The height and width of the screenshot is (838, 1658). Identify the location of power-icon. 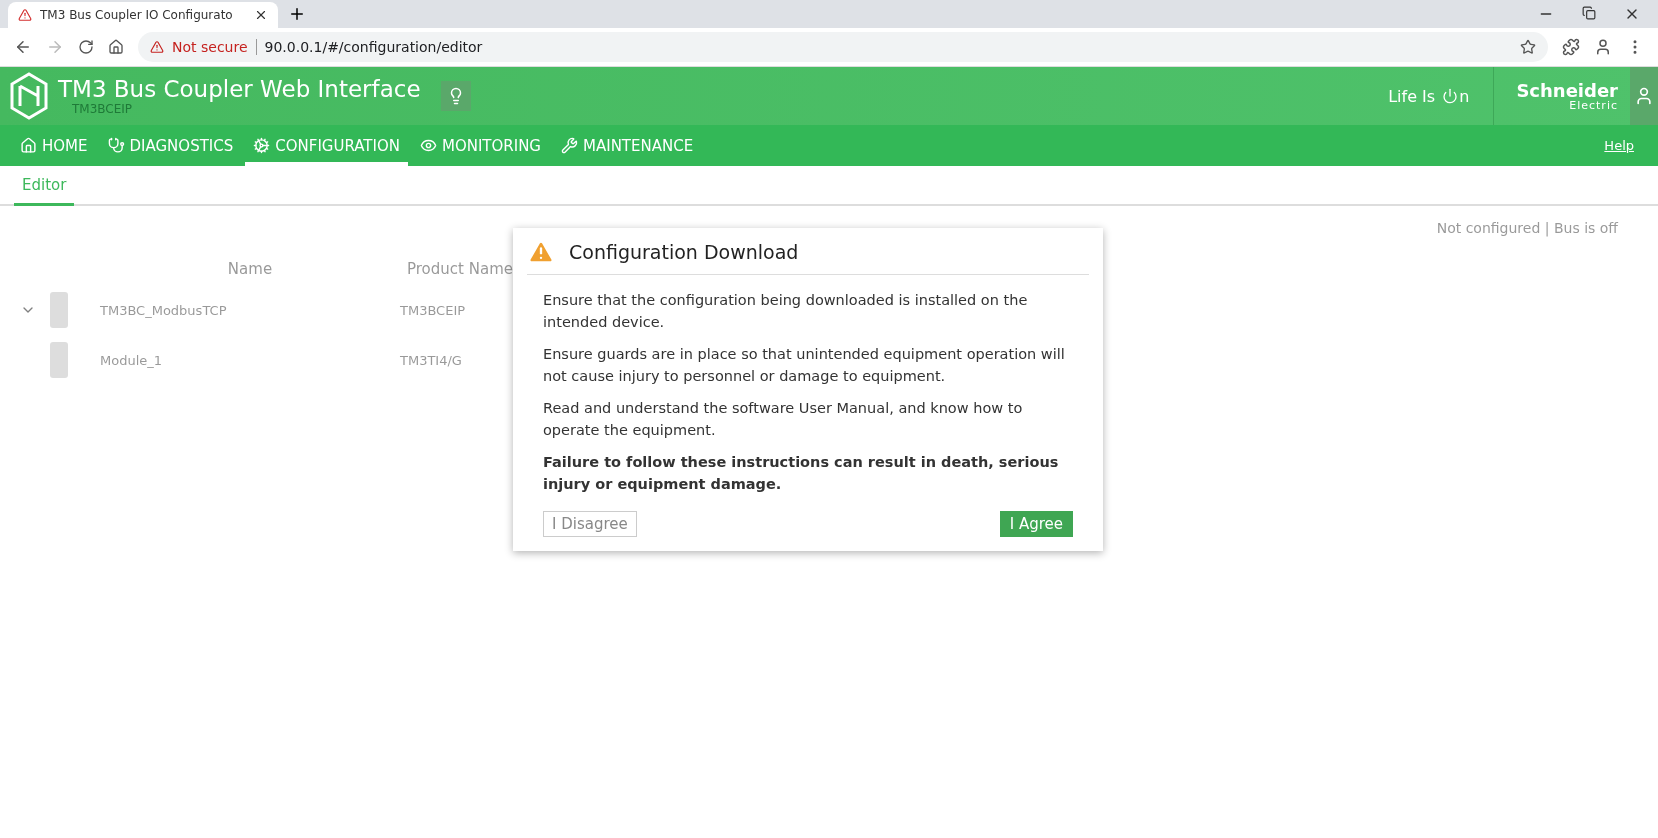
(1450, 96).